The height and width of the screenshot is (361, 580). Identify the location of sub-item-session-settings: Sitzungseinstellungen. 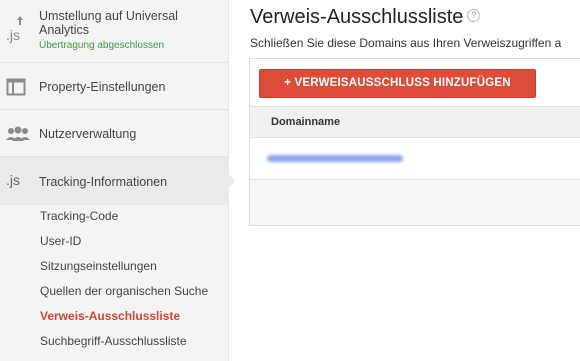
(98, 266).